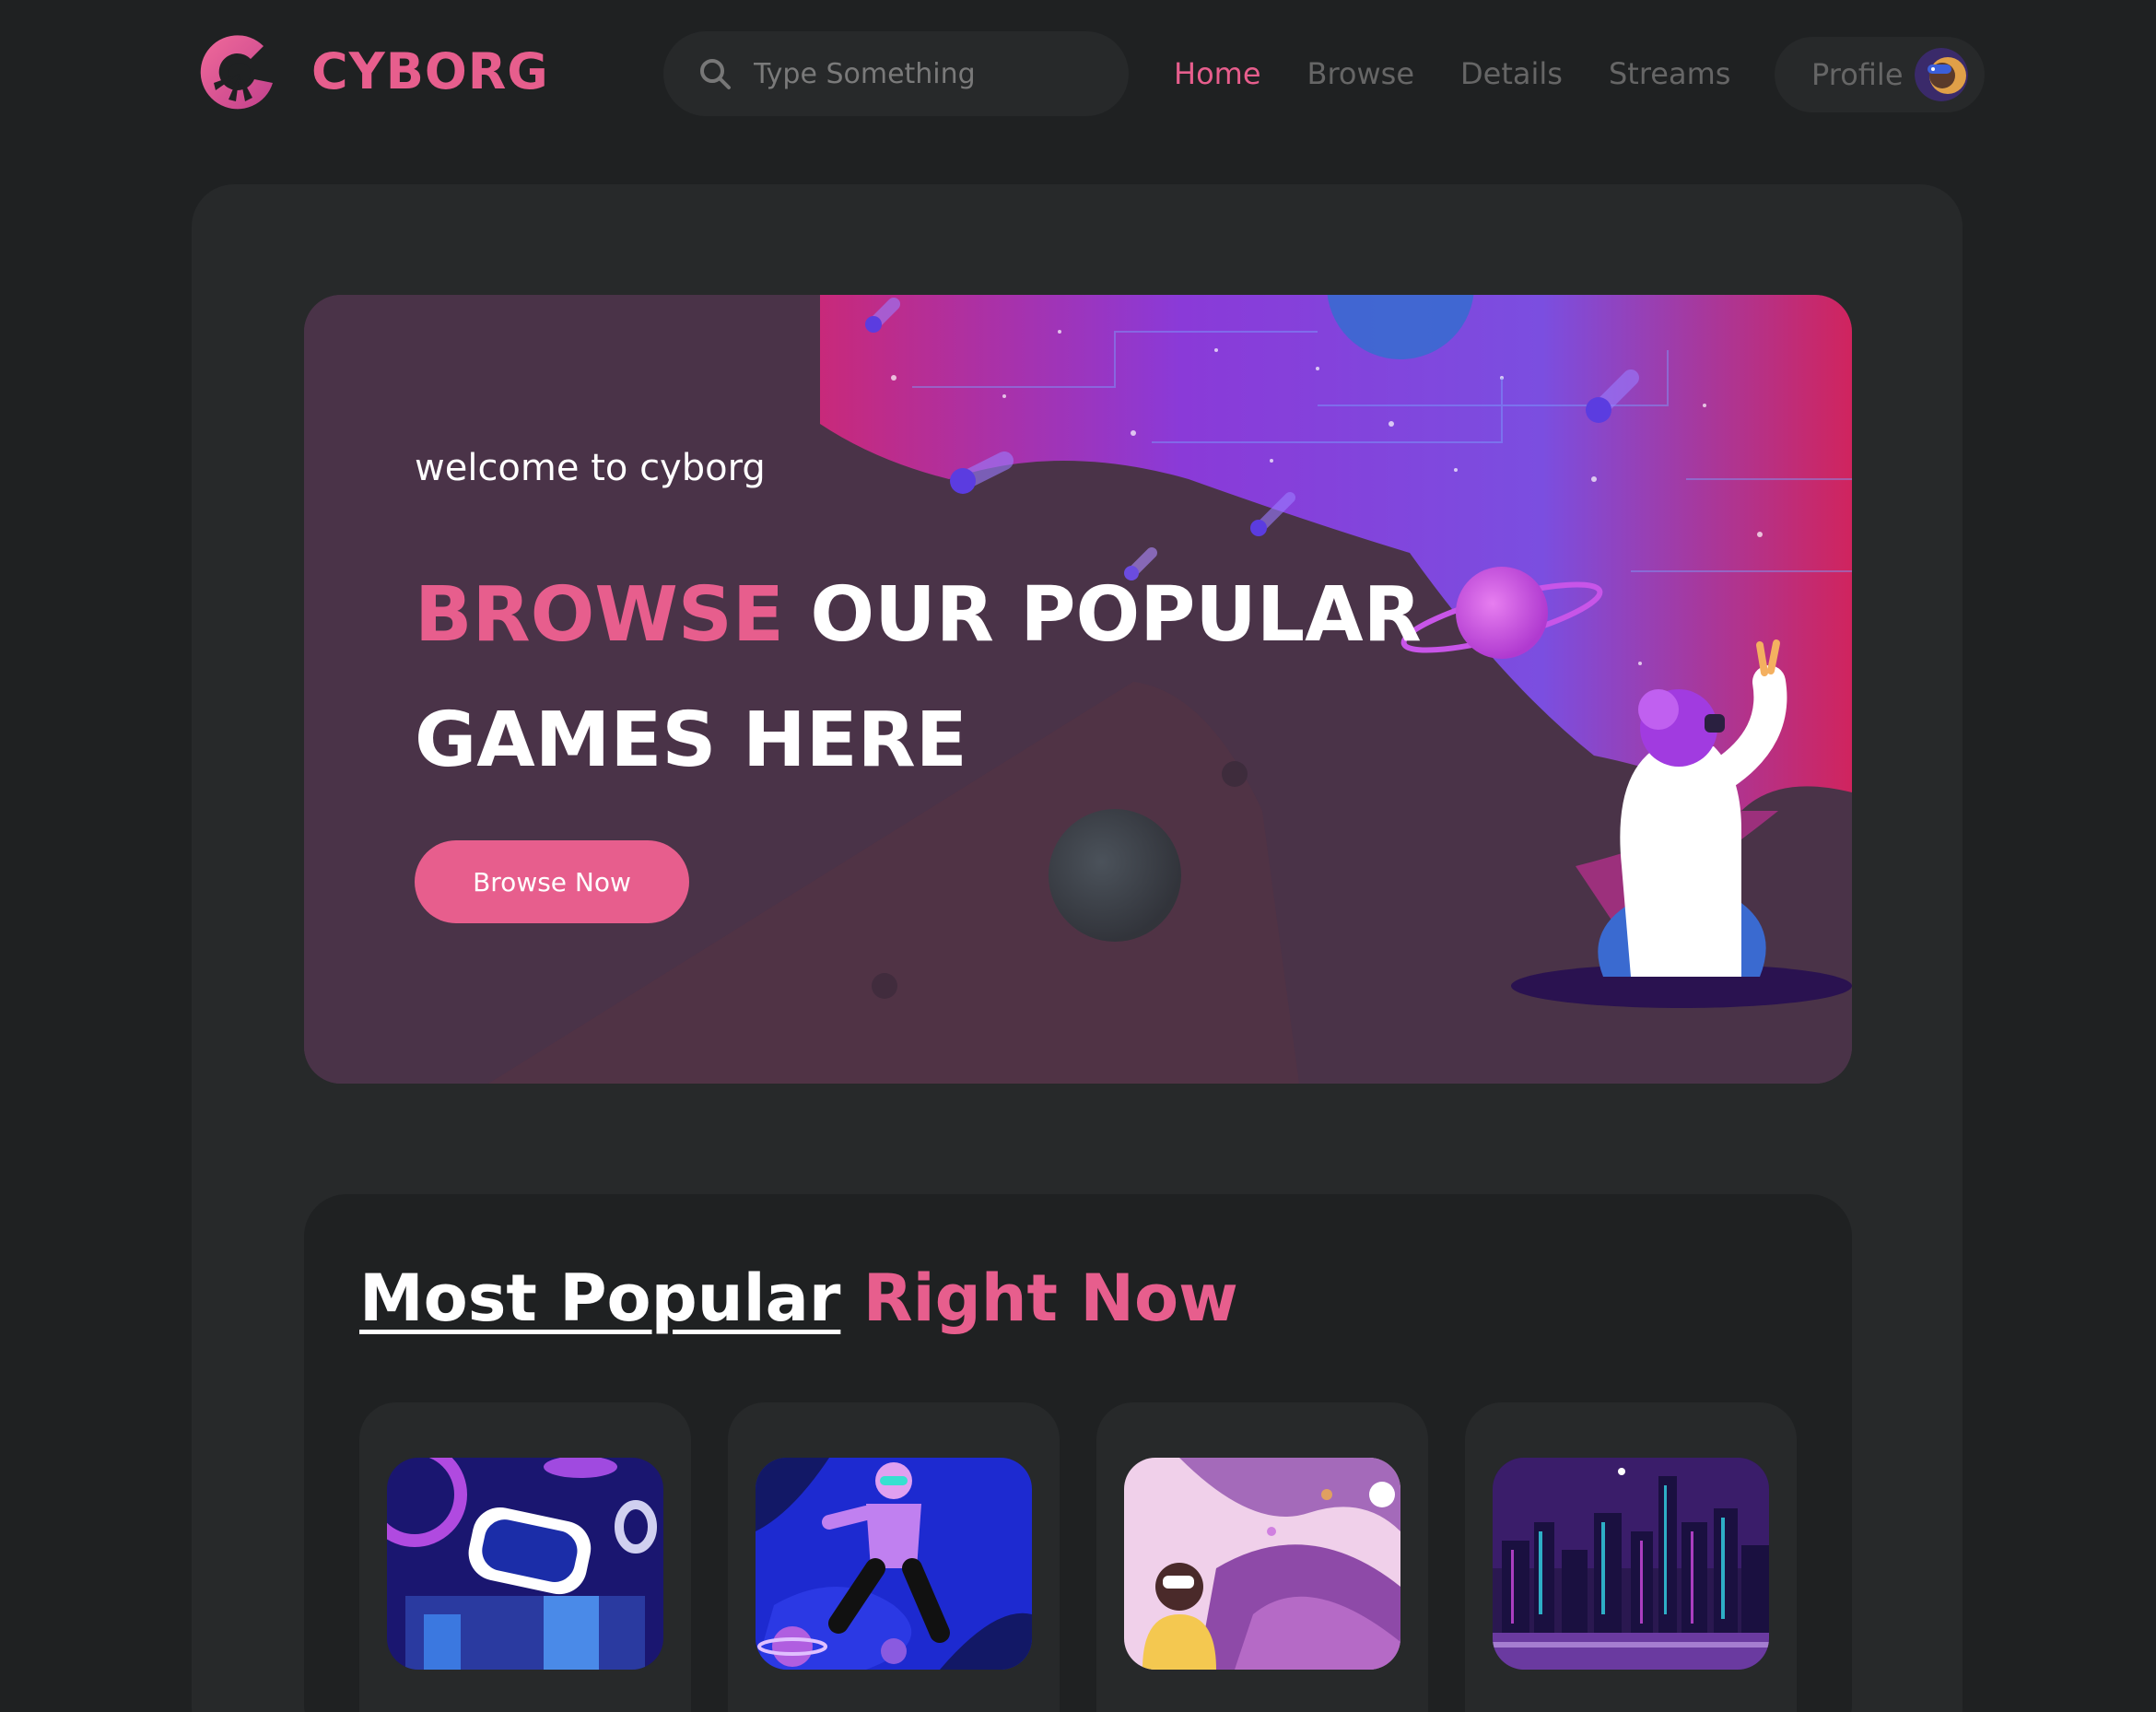 This screenshot has width=2156, height=1712. Describe the element at coordinates (599, 615) in the screenshot. I see `banner-title-accent: BROWSE` at that location.